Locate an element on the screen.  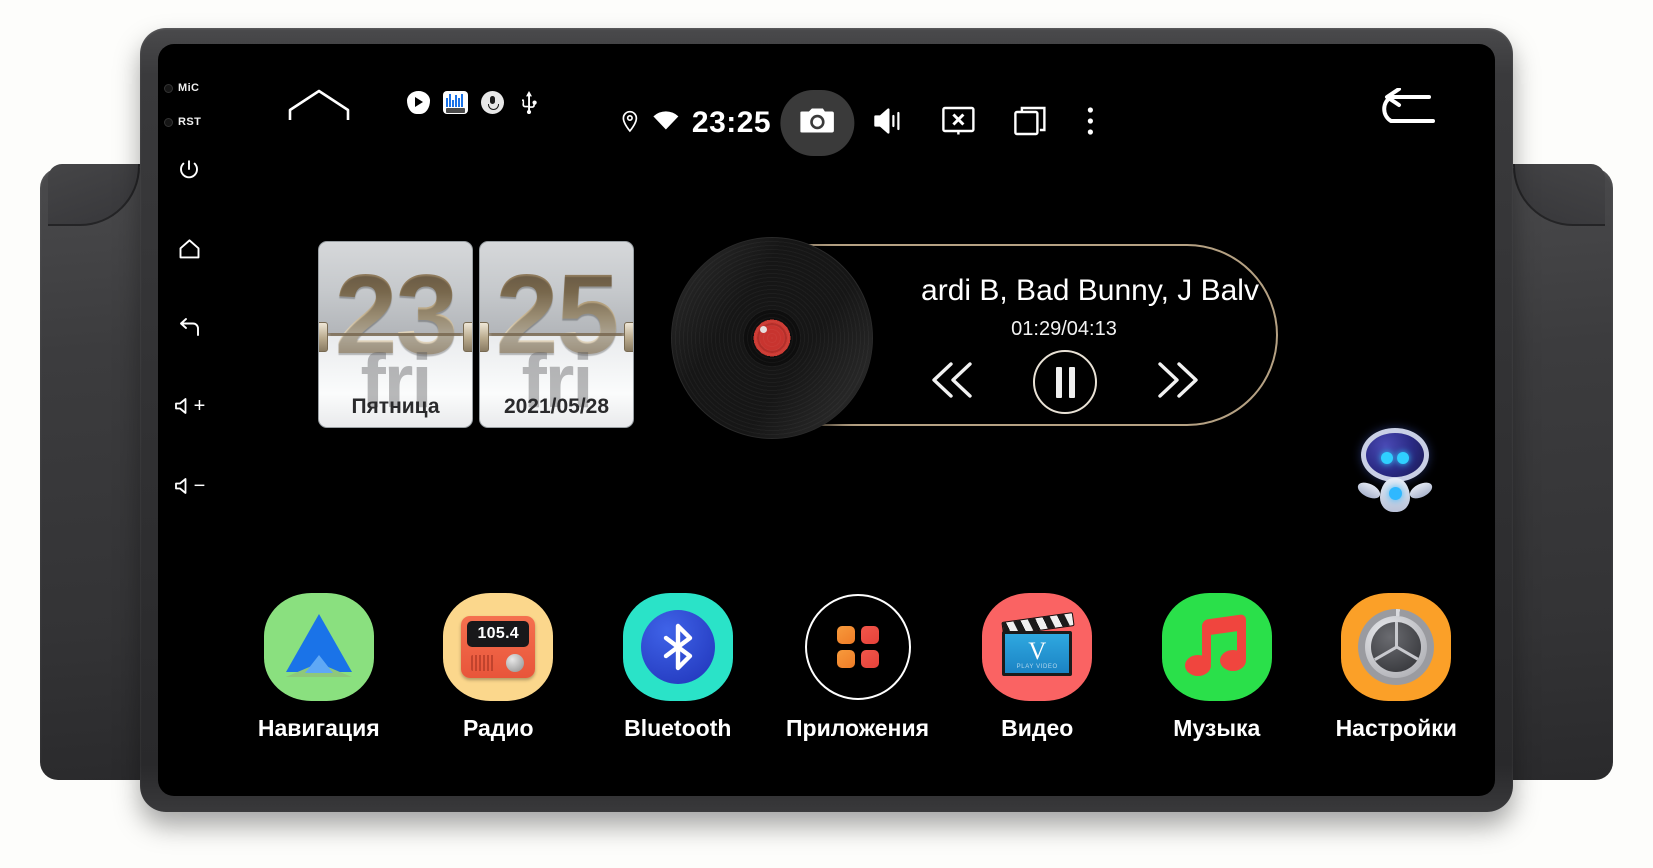
screenshot-icon is located at coordinates (816, 123).